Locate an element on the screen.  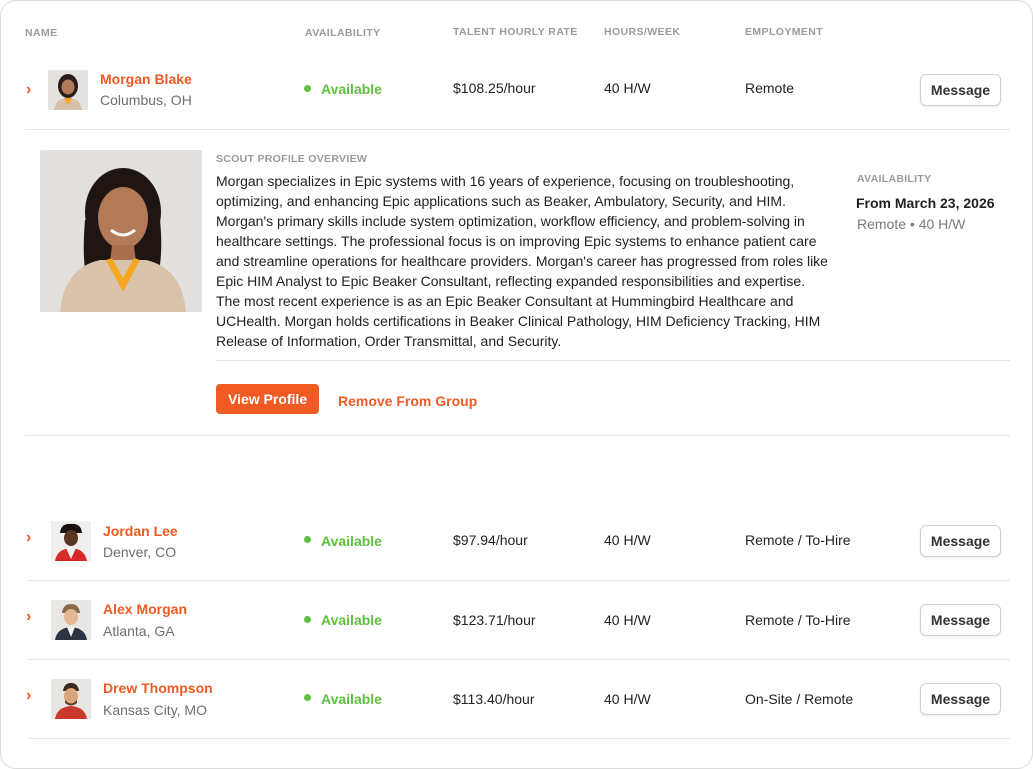
view-profile-button: View Profile is located at coordinates (268, 399).